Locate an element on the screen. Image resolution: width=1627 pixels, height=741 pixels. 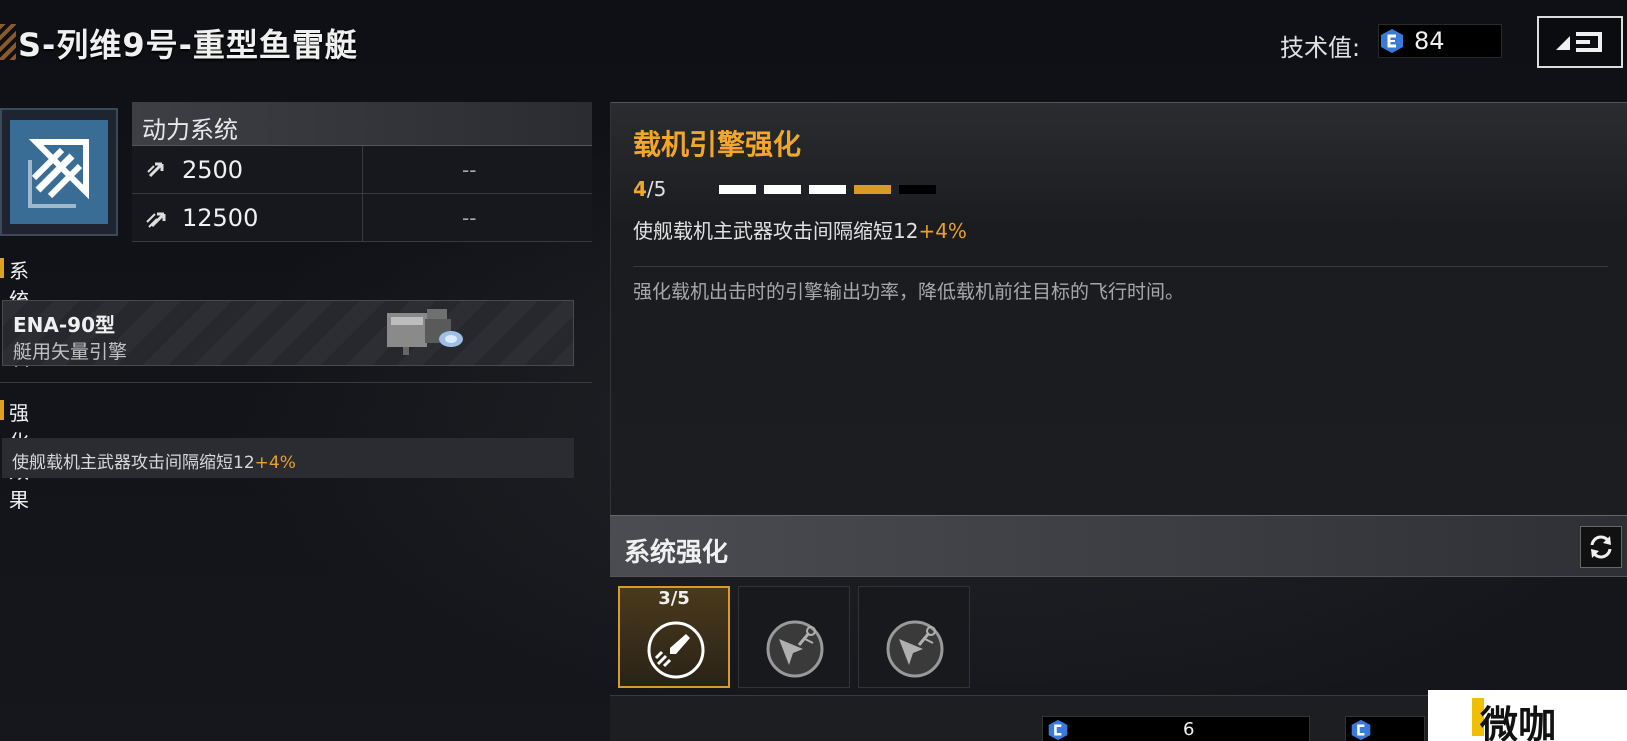
boost-speed-alt-value: -- is located at coordinates (469, 218).